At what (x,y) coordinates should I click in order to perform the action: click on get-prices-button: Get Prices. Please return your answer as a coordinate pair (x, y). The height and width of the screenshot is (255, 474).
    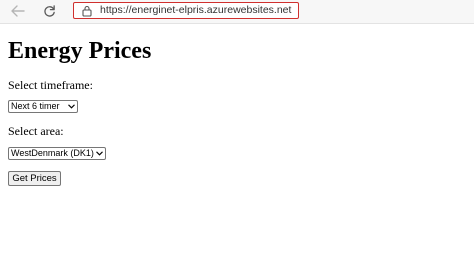
    Looking at the image, I should click on (34, 178).